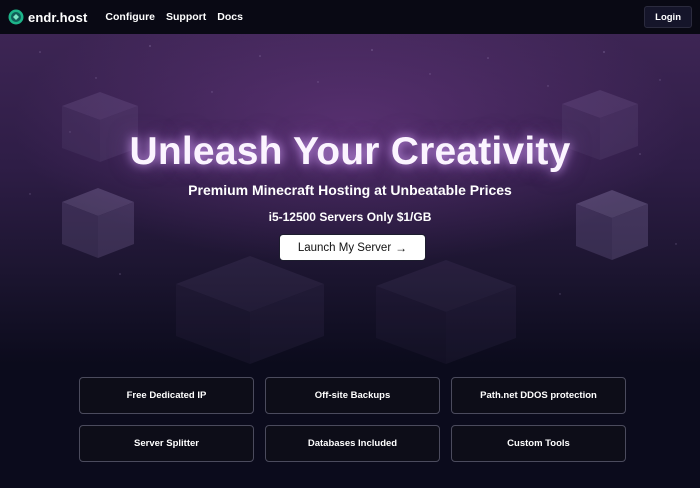 The width and height of the screenshot is (700, 488). Describe the element at coordinates (352, 443) in the screenshot. I see `feature-card-databases: Databases Included` at that location.